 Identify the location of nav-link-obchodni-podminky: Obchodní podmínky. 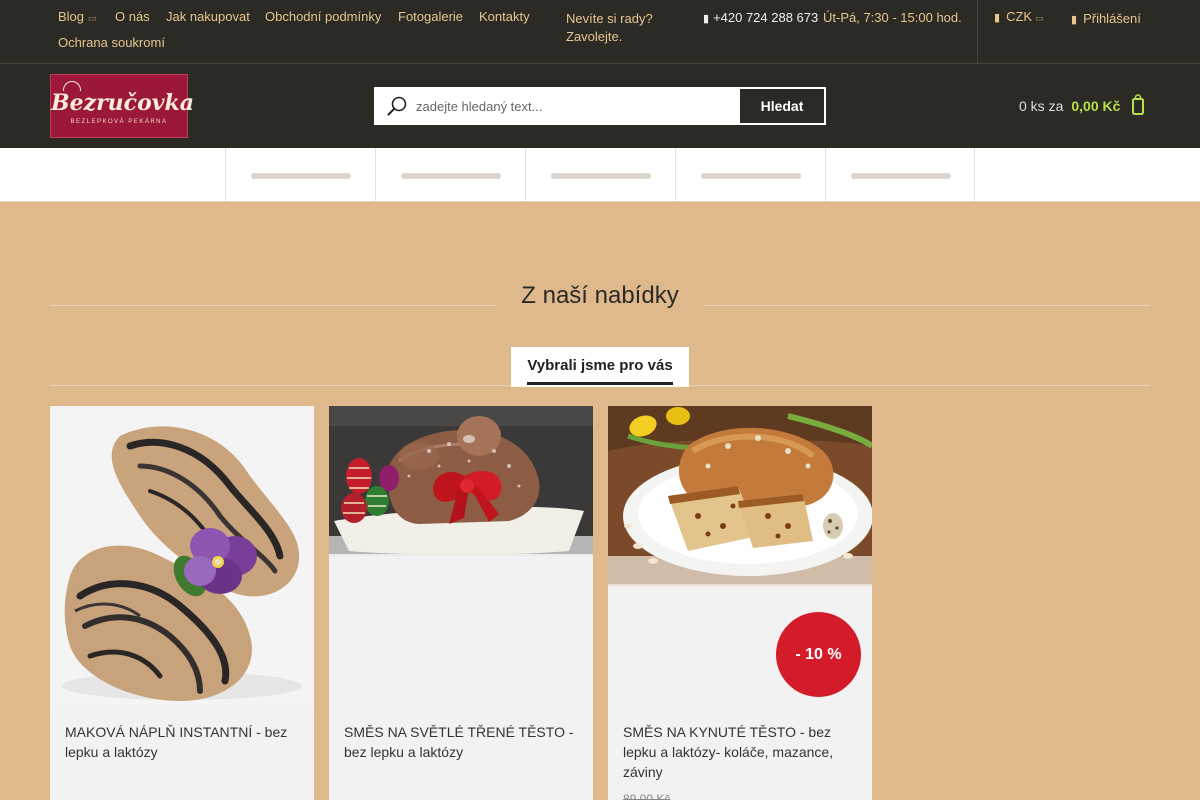
(323, 16).